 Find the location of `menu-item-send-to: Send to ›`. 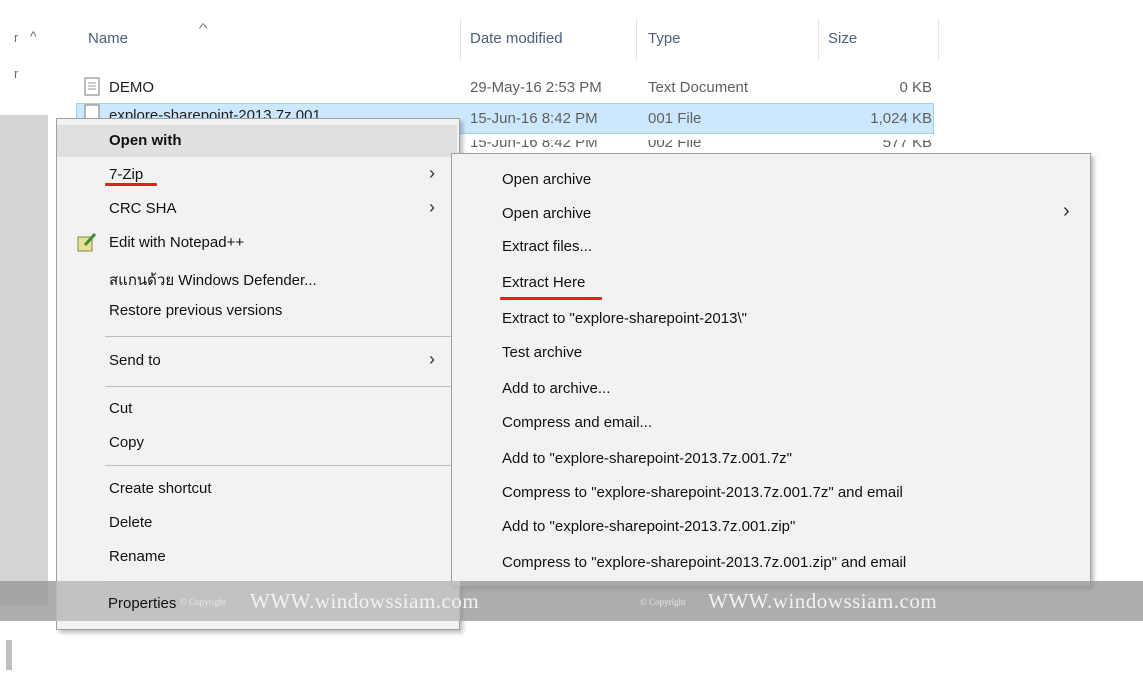

menu-item-send-to: Send to › is located at coordinates (257, 361).